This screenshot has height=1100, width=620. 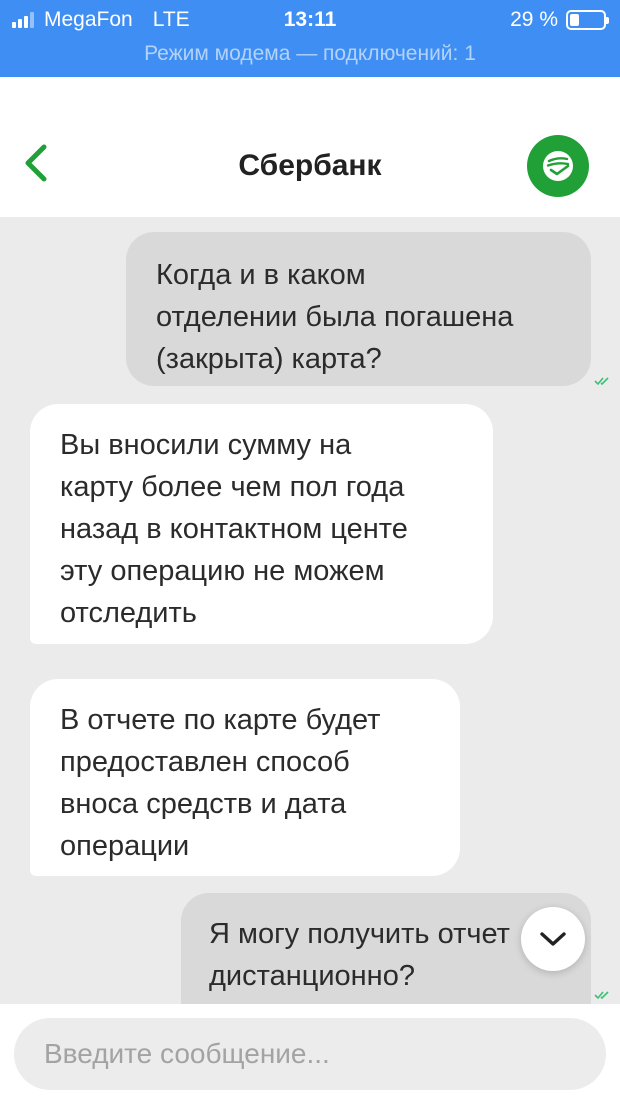 What do you see at coordinates (203, 804) in the screenshot?
I see `message-line: вноса средств и дата` at bounding box center [203, 804].